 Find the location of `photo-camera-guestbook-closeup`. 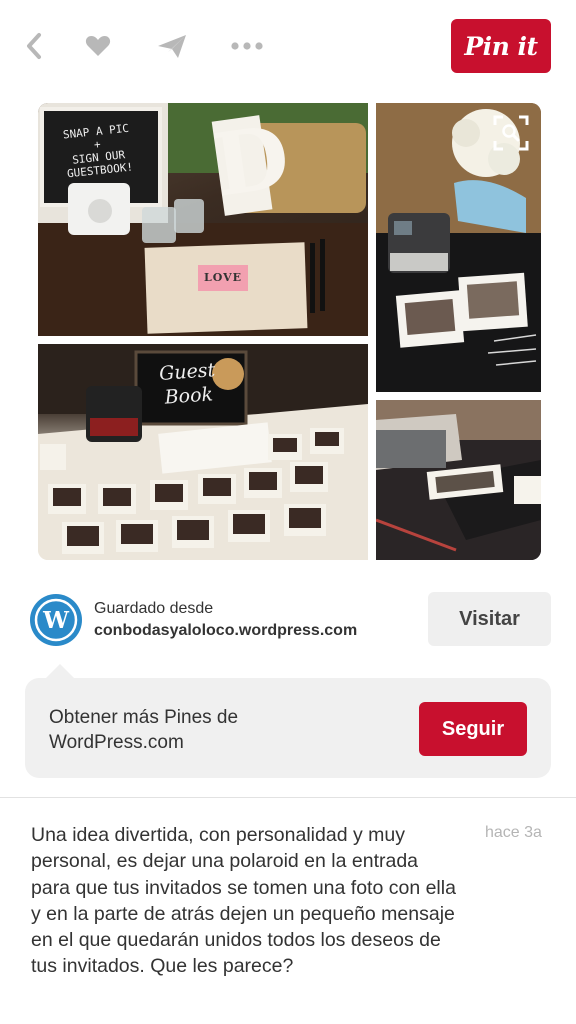

photo-camera-guestbook-closeup is located at coordinates (458, 480).